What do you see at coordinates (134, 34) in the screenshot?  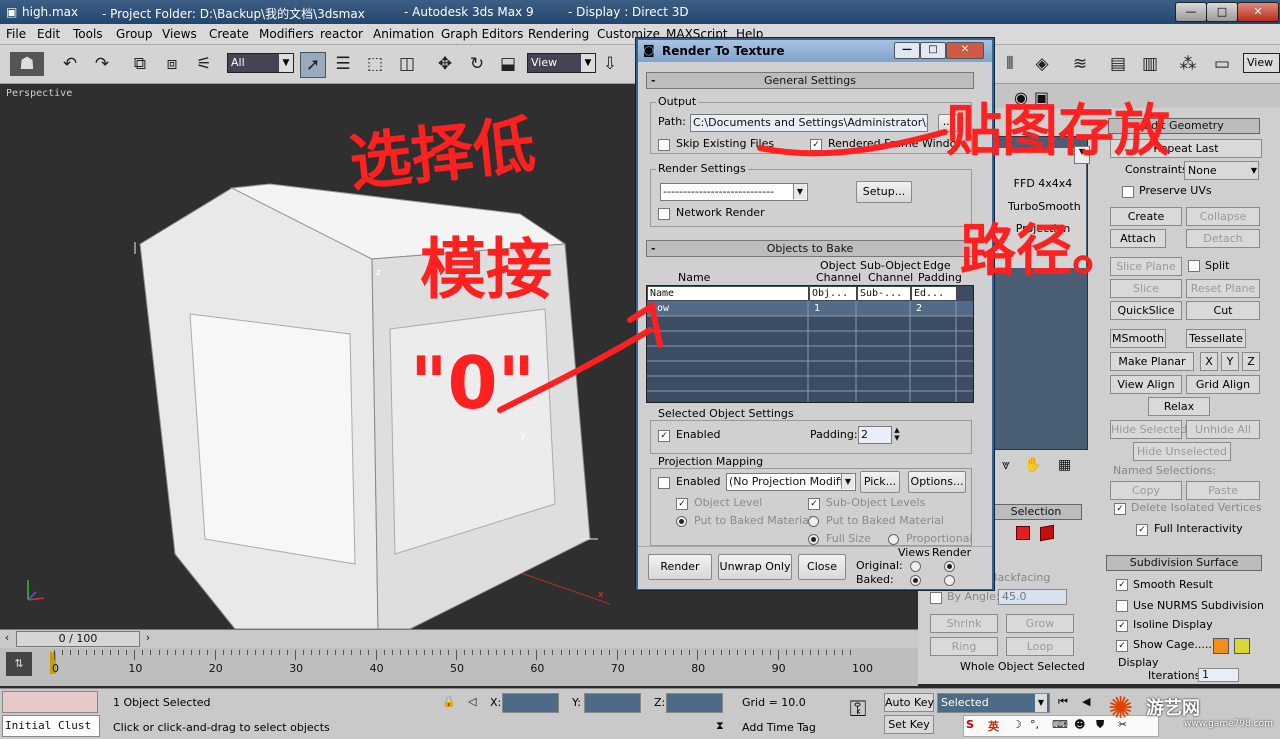 I see `menu-group: Group` at bounding box center [134, 34].